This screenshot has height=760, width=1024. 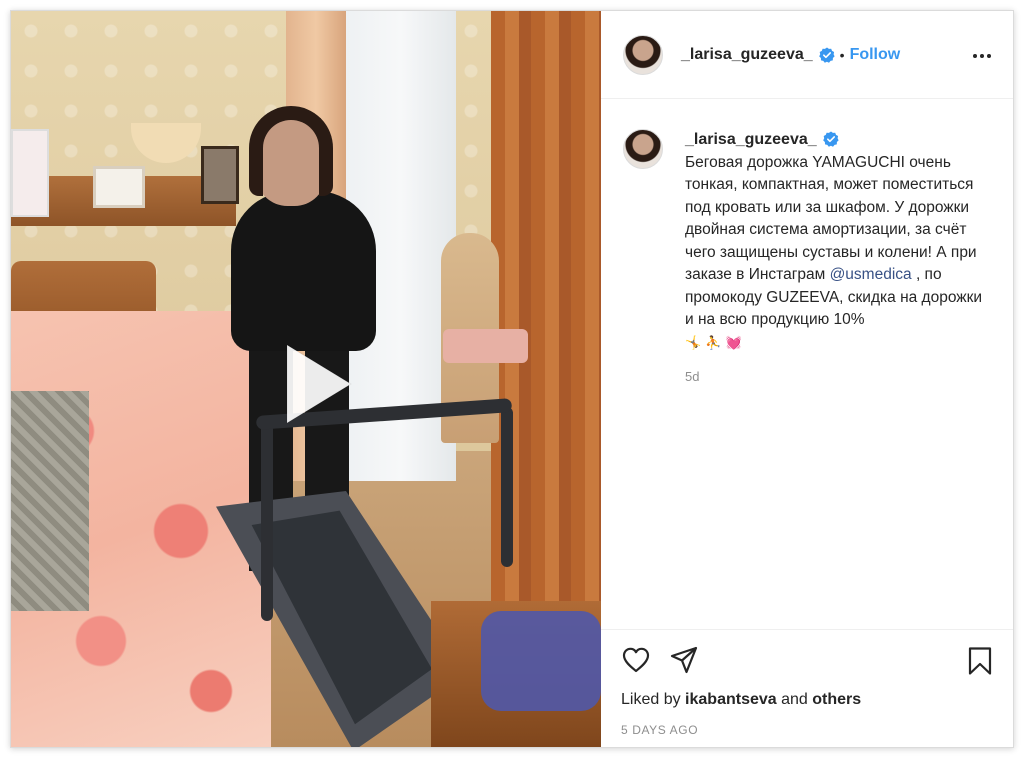 What do you see at coordinates (636, 660) in the screenshot?
I see `heart-icon` at bounding box center [636, 660].